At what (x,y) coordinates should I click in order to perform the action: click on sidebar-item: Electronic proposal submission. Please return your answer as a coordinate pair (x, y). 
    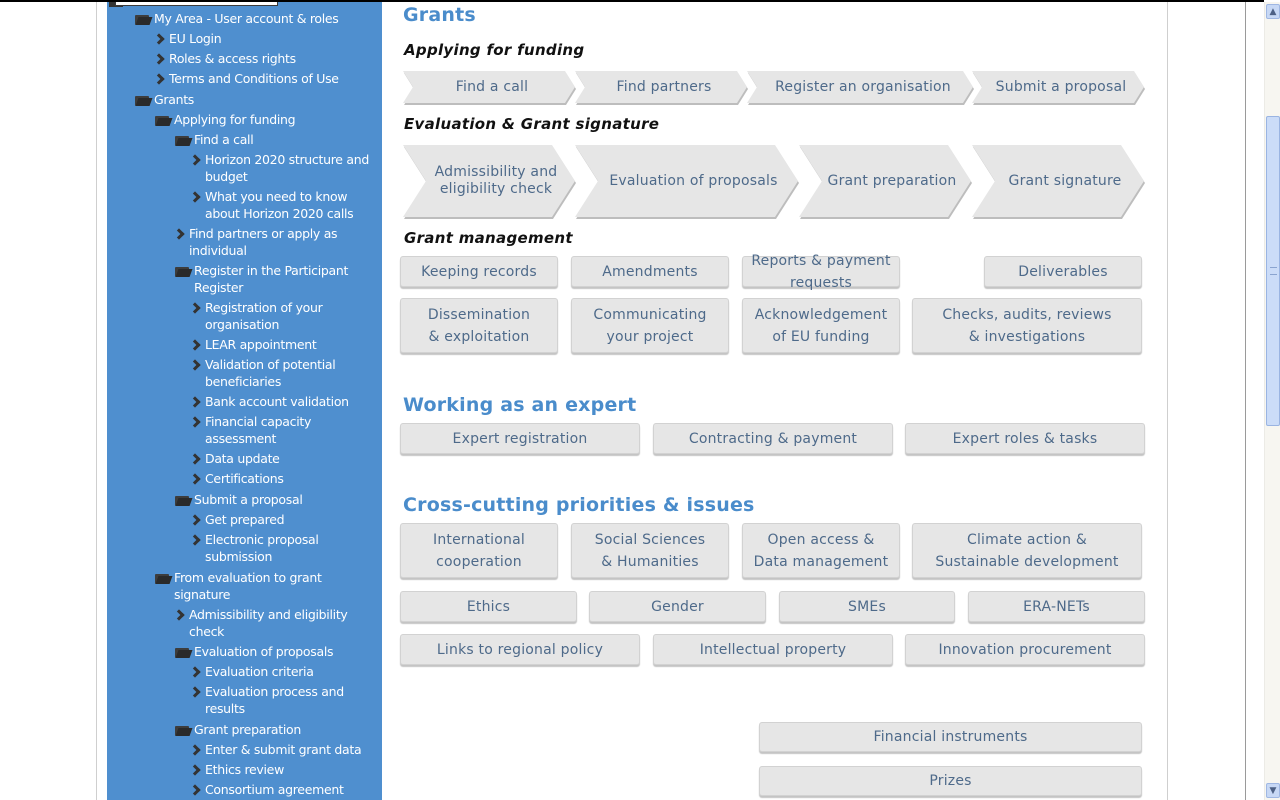
    Looking at the image, I should click on (244, 548).